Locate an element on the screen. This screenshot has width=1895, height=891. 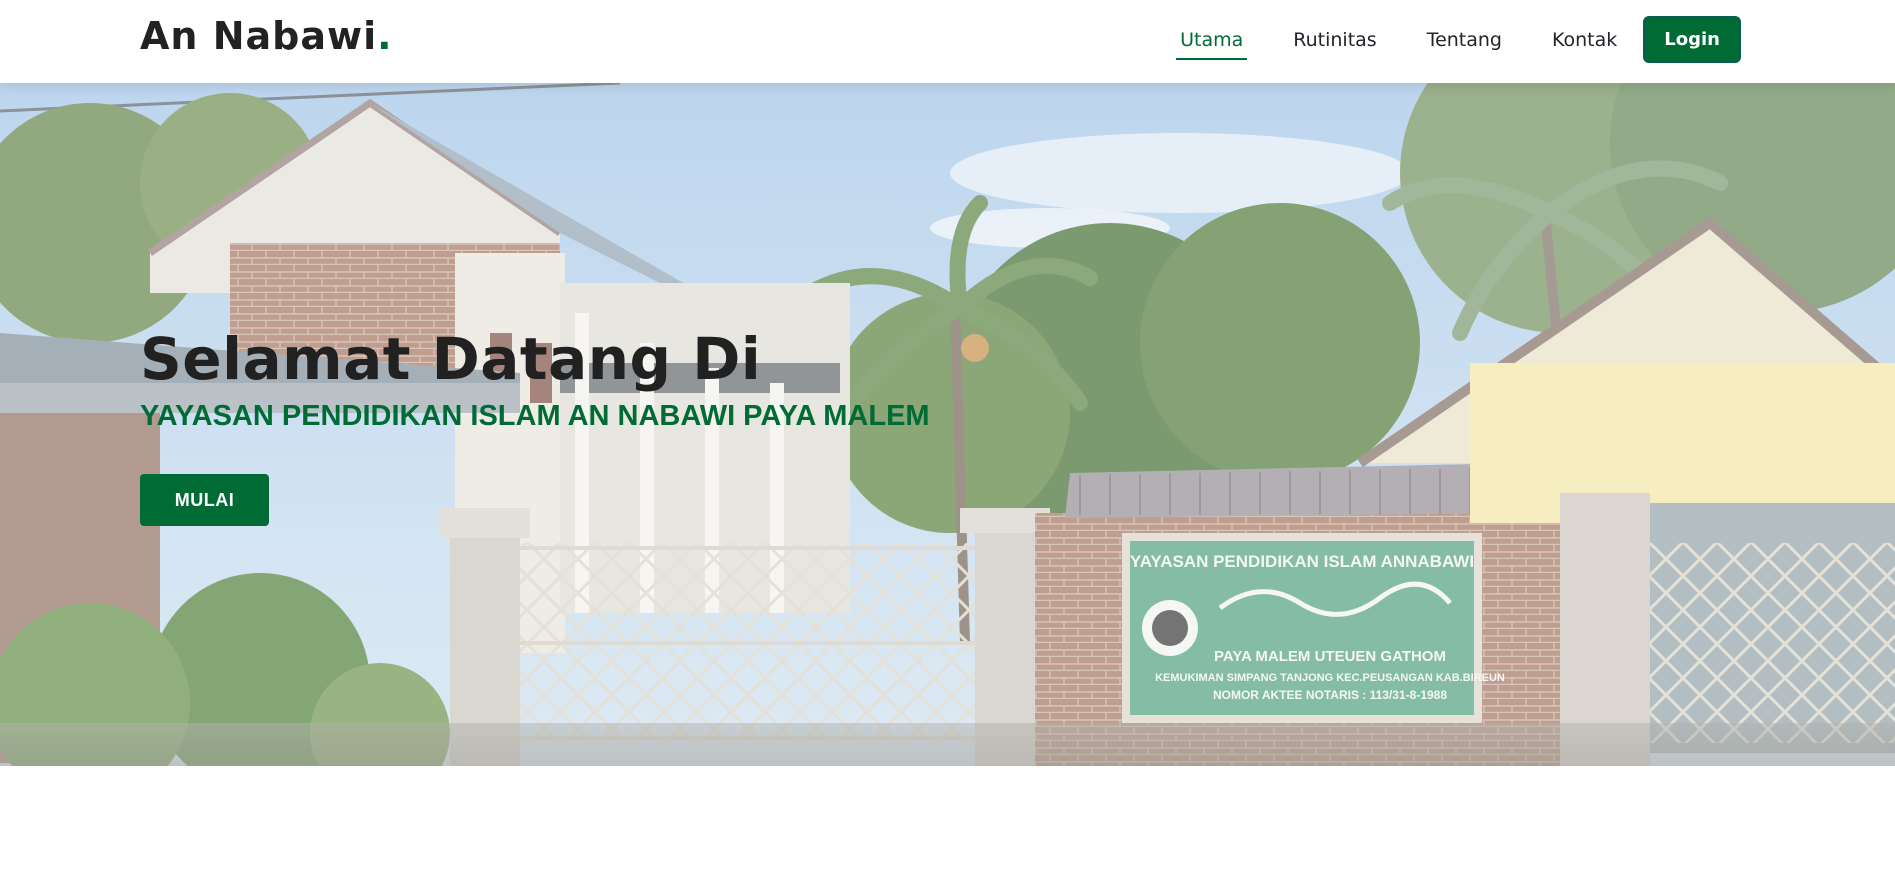
start-button: MULAI is located at coordinates (204, 500).